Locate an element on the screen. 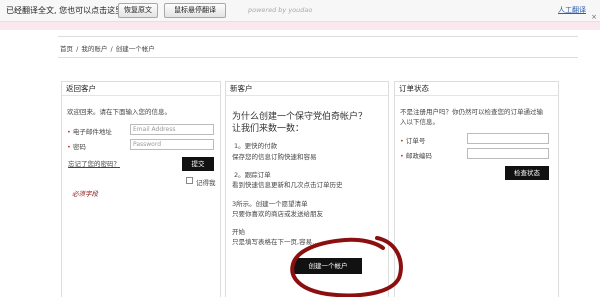 This screenshot has width=600, height=297. breadcrumb-current: 创建一个帐户 is located at coordinates (135, 49).